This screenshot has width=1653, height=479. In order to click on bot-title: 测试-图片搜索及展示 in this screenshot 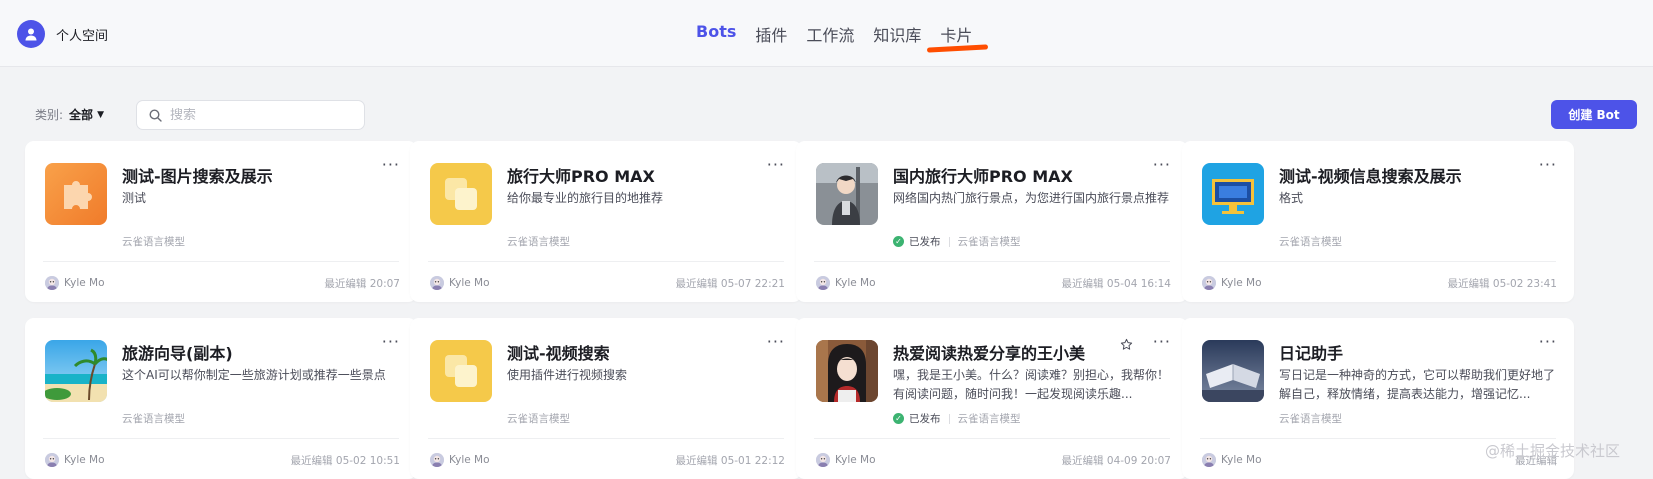, I will do `click(197, 176)`.